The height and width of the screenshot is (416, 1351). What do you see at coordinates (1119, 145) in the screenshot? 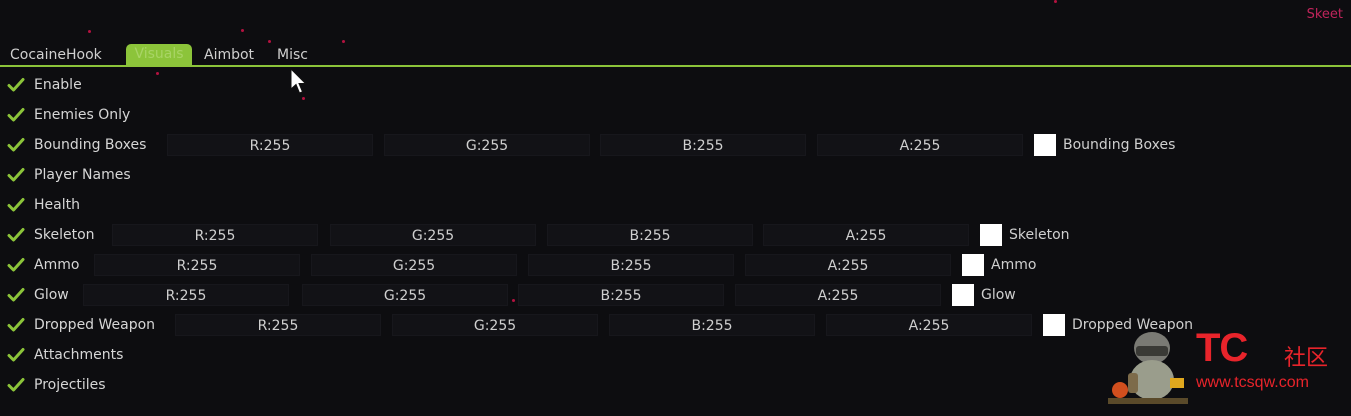
I see `color-swatch-label: Bounding Boxes` at bounding box center [1119, 145].